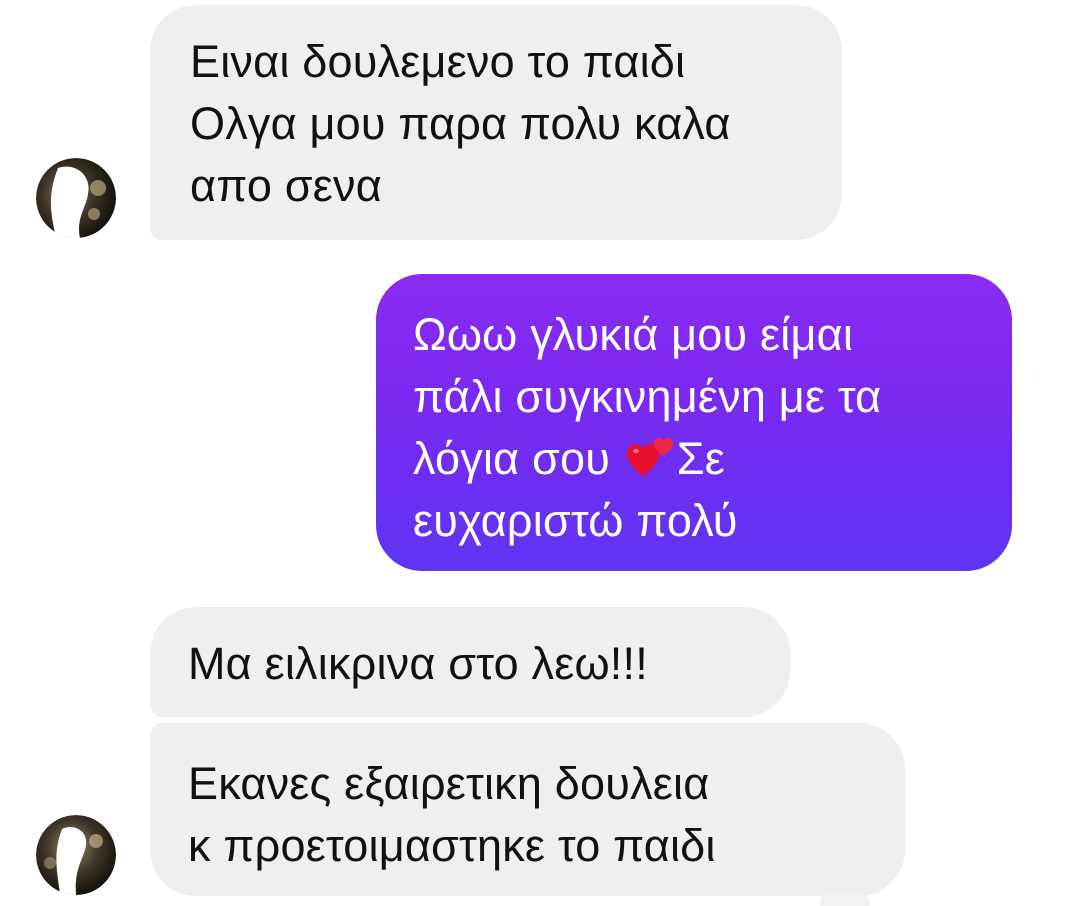 This screenshot has height=906, width=1080. I want to click on message-text-line: κ προετοιμαστηκε το παιδι, so click(452, 845).